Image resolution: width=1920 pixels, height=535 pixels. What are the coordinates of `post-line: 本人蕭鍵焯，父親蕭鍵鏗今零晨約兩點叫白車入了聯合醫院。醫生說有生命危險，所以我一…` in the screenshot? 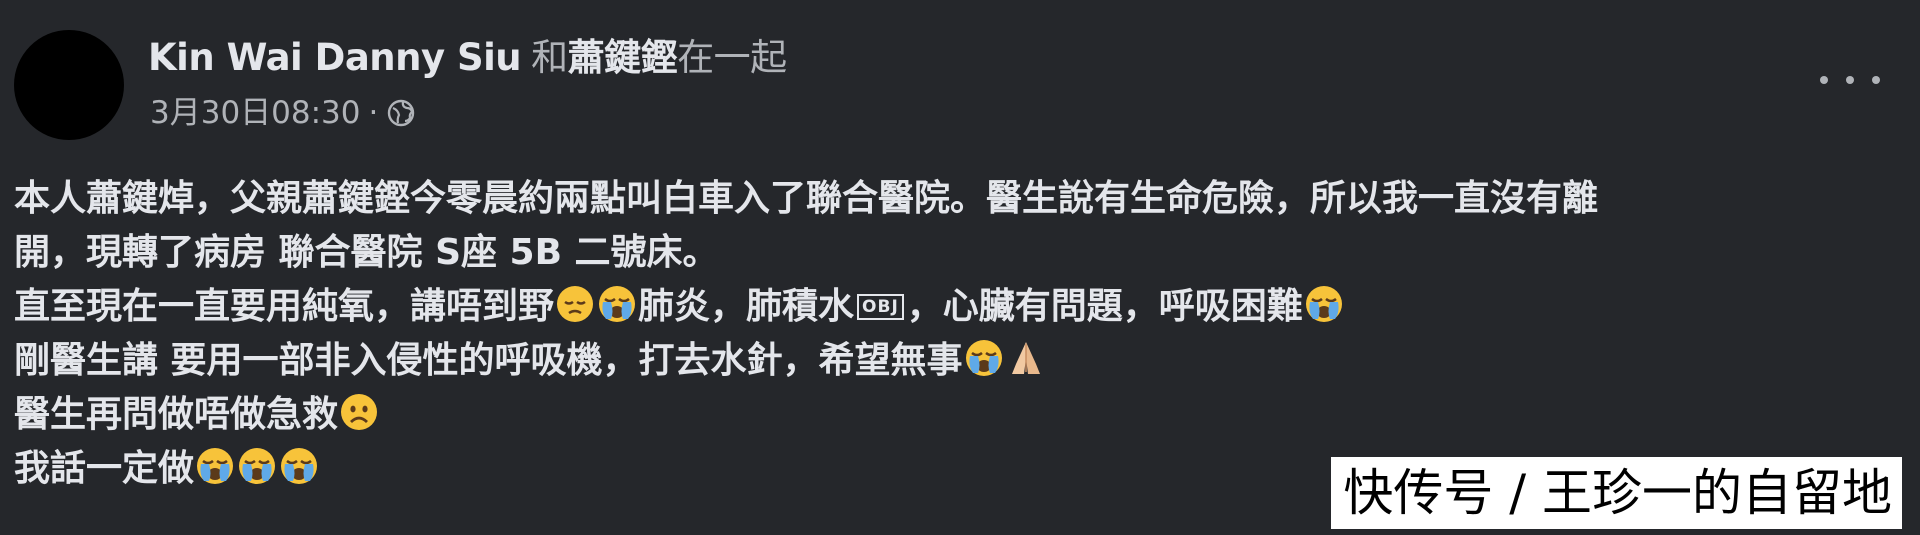 It's located at (806, 198).